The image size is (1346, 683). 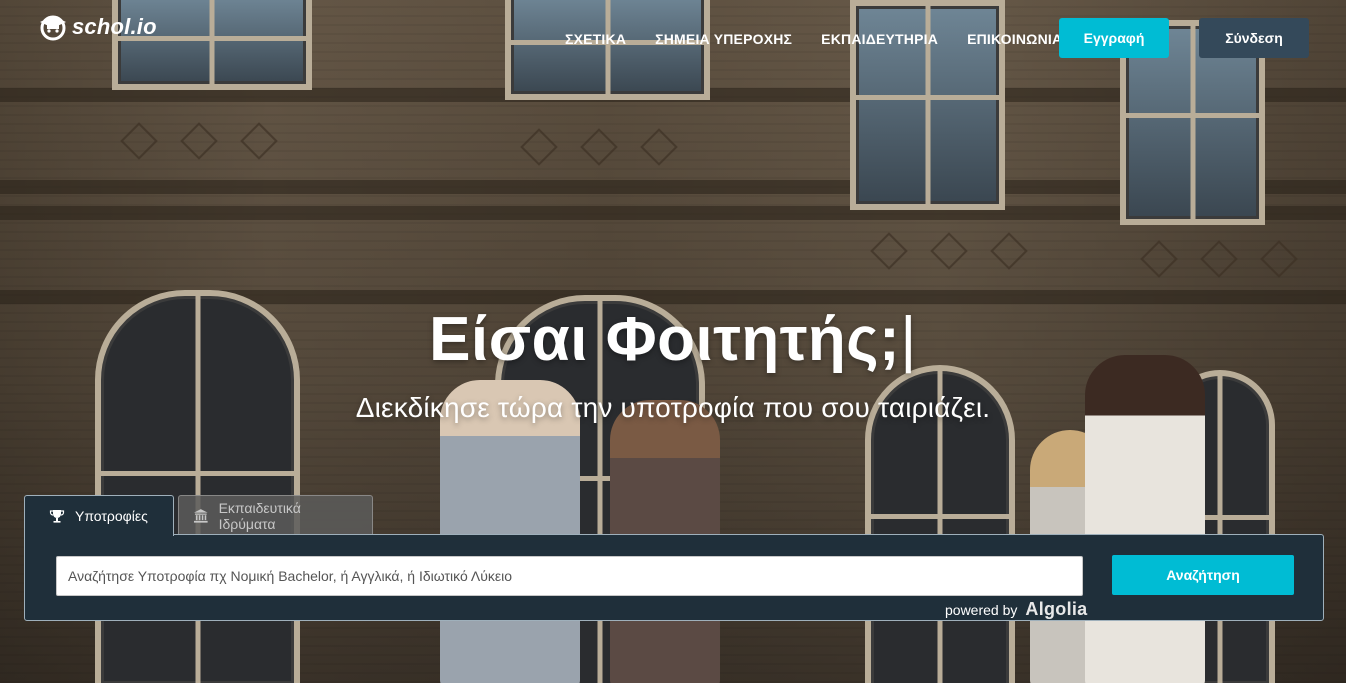 What do you see at coordinates (665, 339) in the screenshot?
I see `hero-title-text: Είσαι Φοιτητής;` at bounding box center [665, 339].